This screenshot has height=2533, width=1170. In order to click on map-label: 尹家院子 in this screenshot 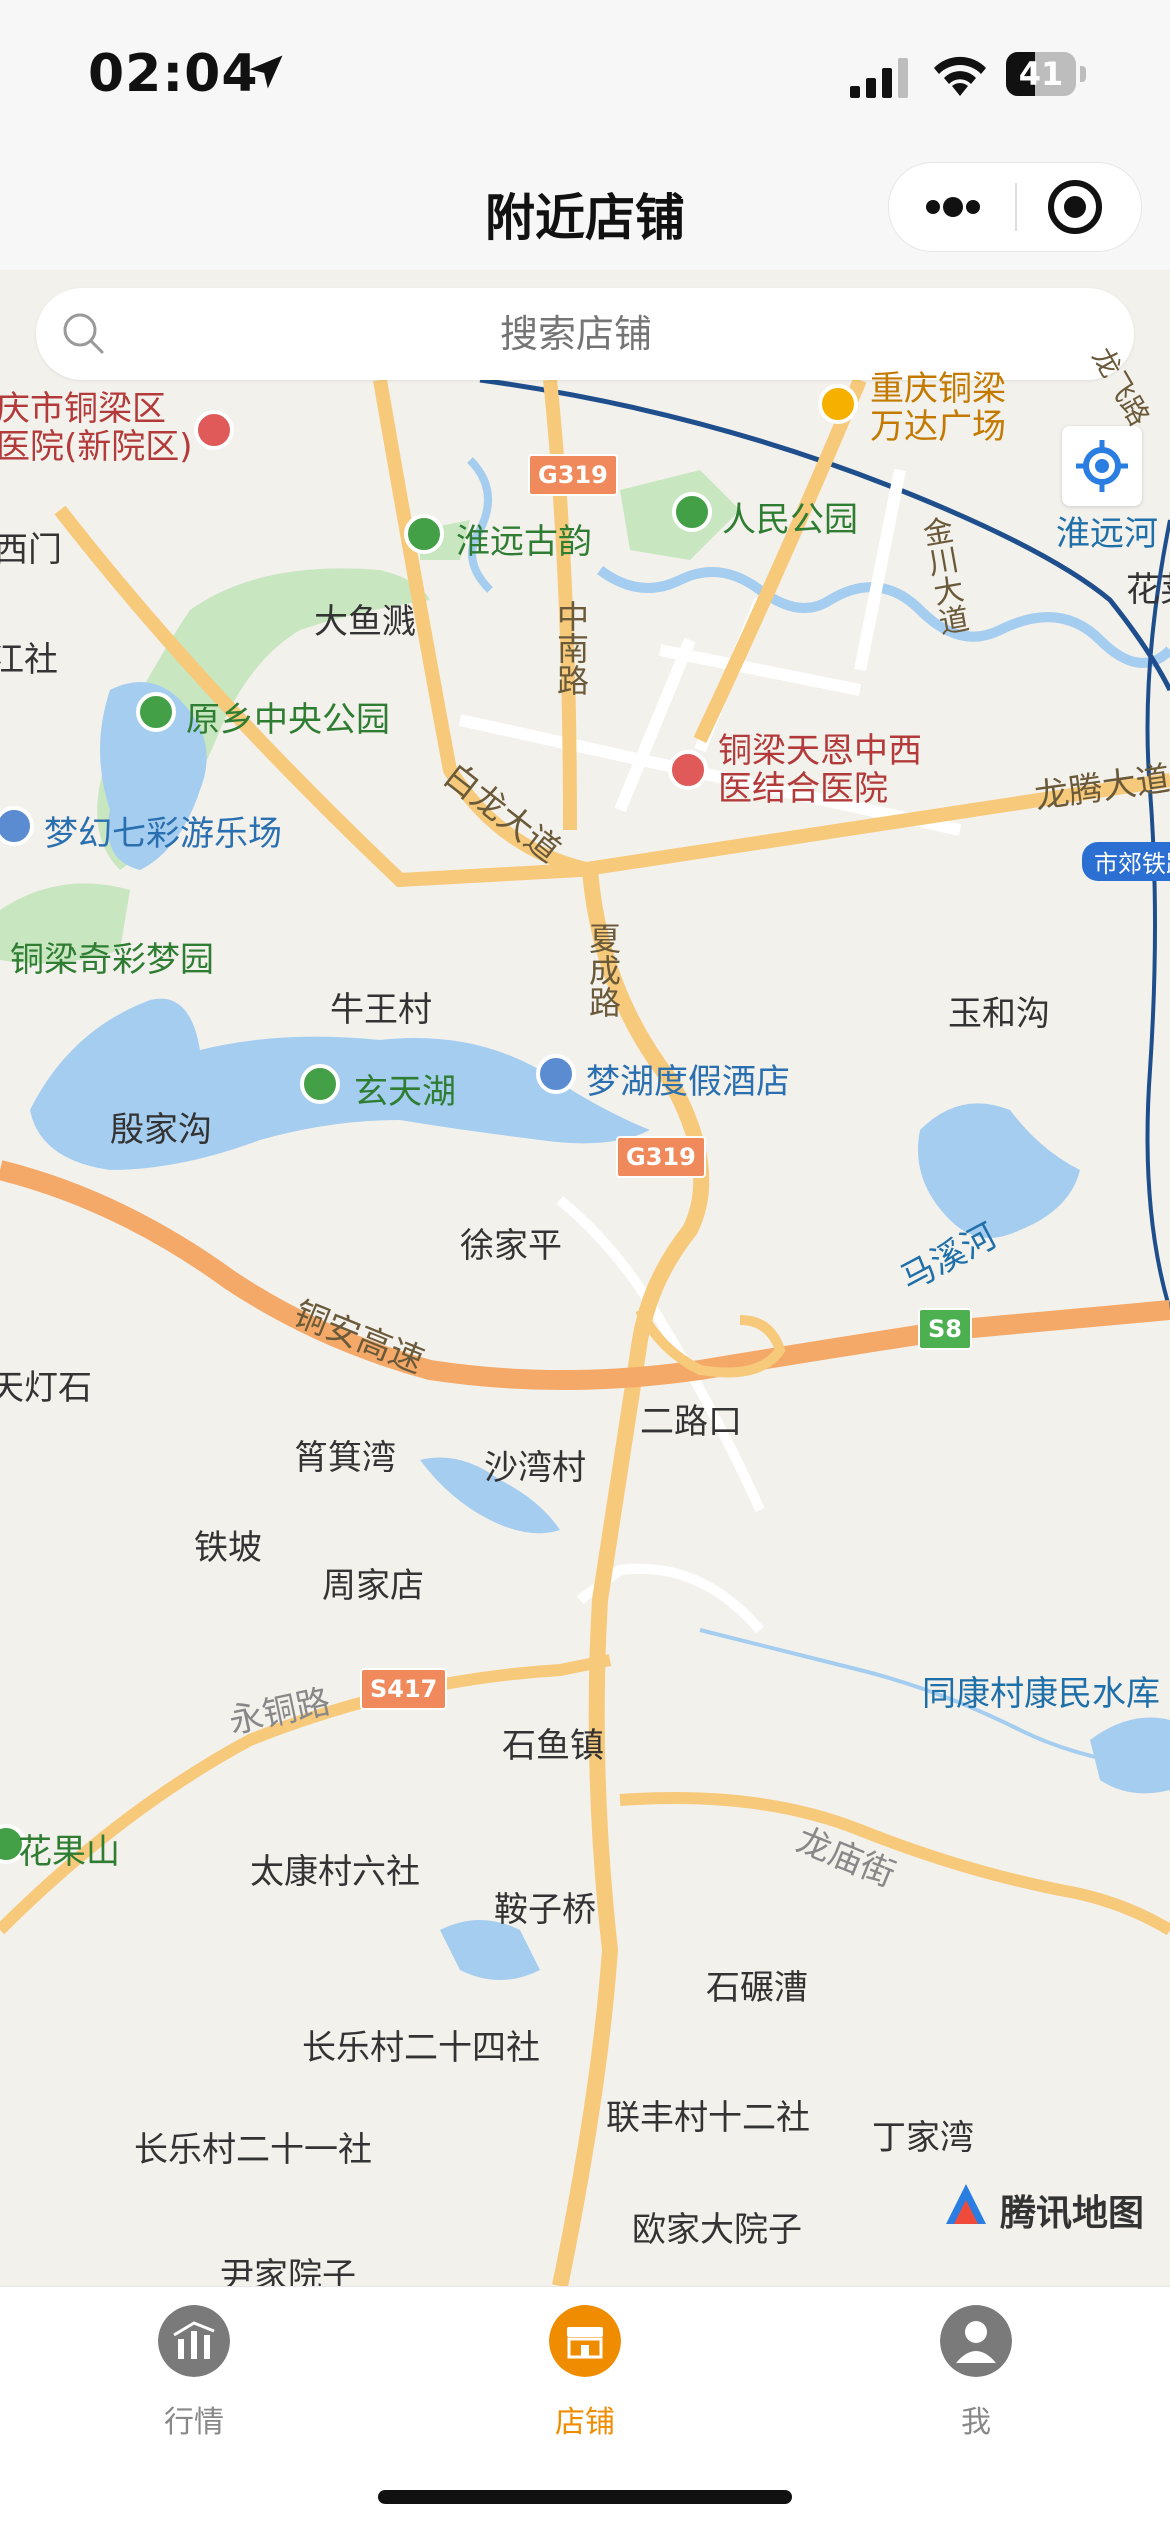, I will do `click(288, 2271)`.